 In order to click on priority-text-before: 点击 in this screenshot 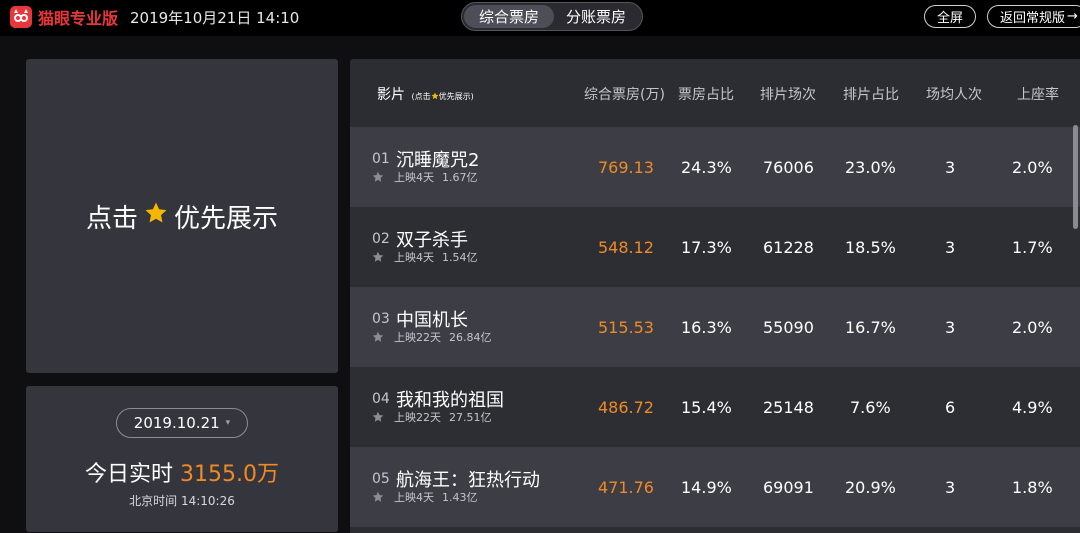, I will do `click(111, 218)`.